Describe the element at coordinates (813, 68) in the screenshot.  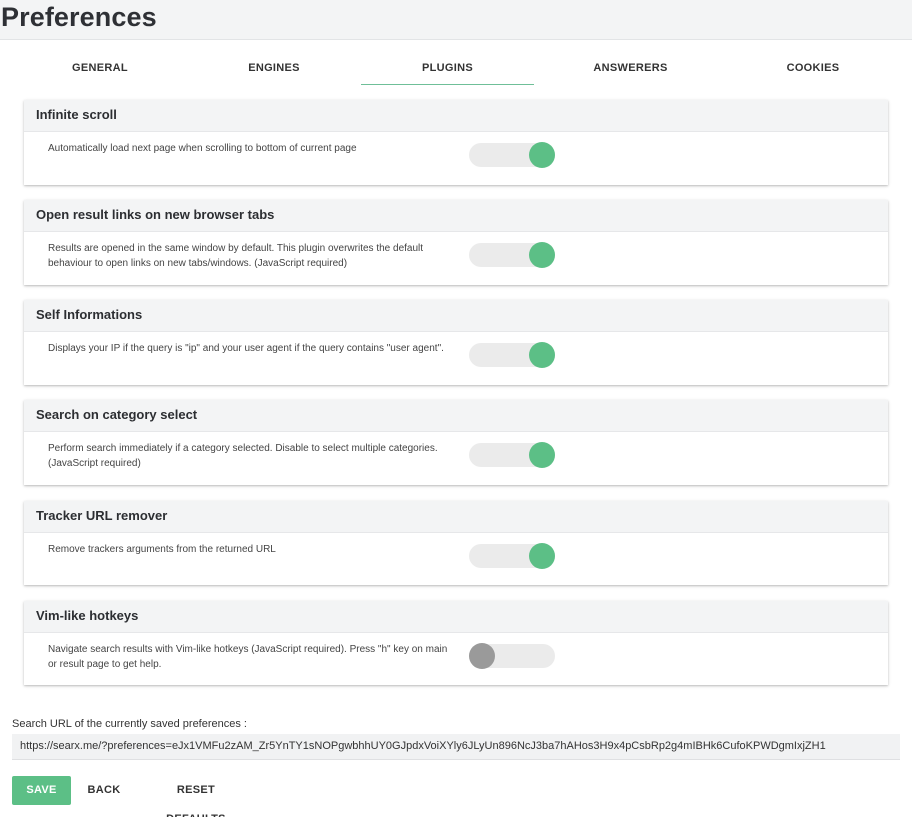
I see `tab-cookies: COOKIES` at that location.